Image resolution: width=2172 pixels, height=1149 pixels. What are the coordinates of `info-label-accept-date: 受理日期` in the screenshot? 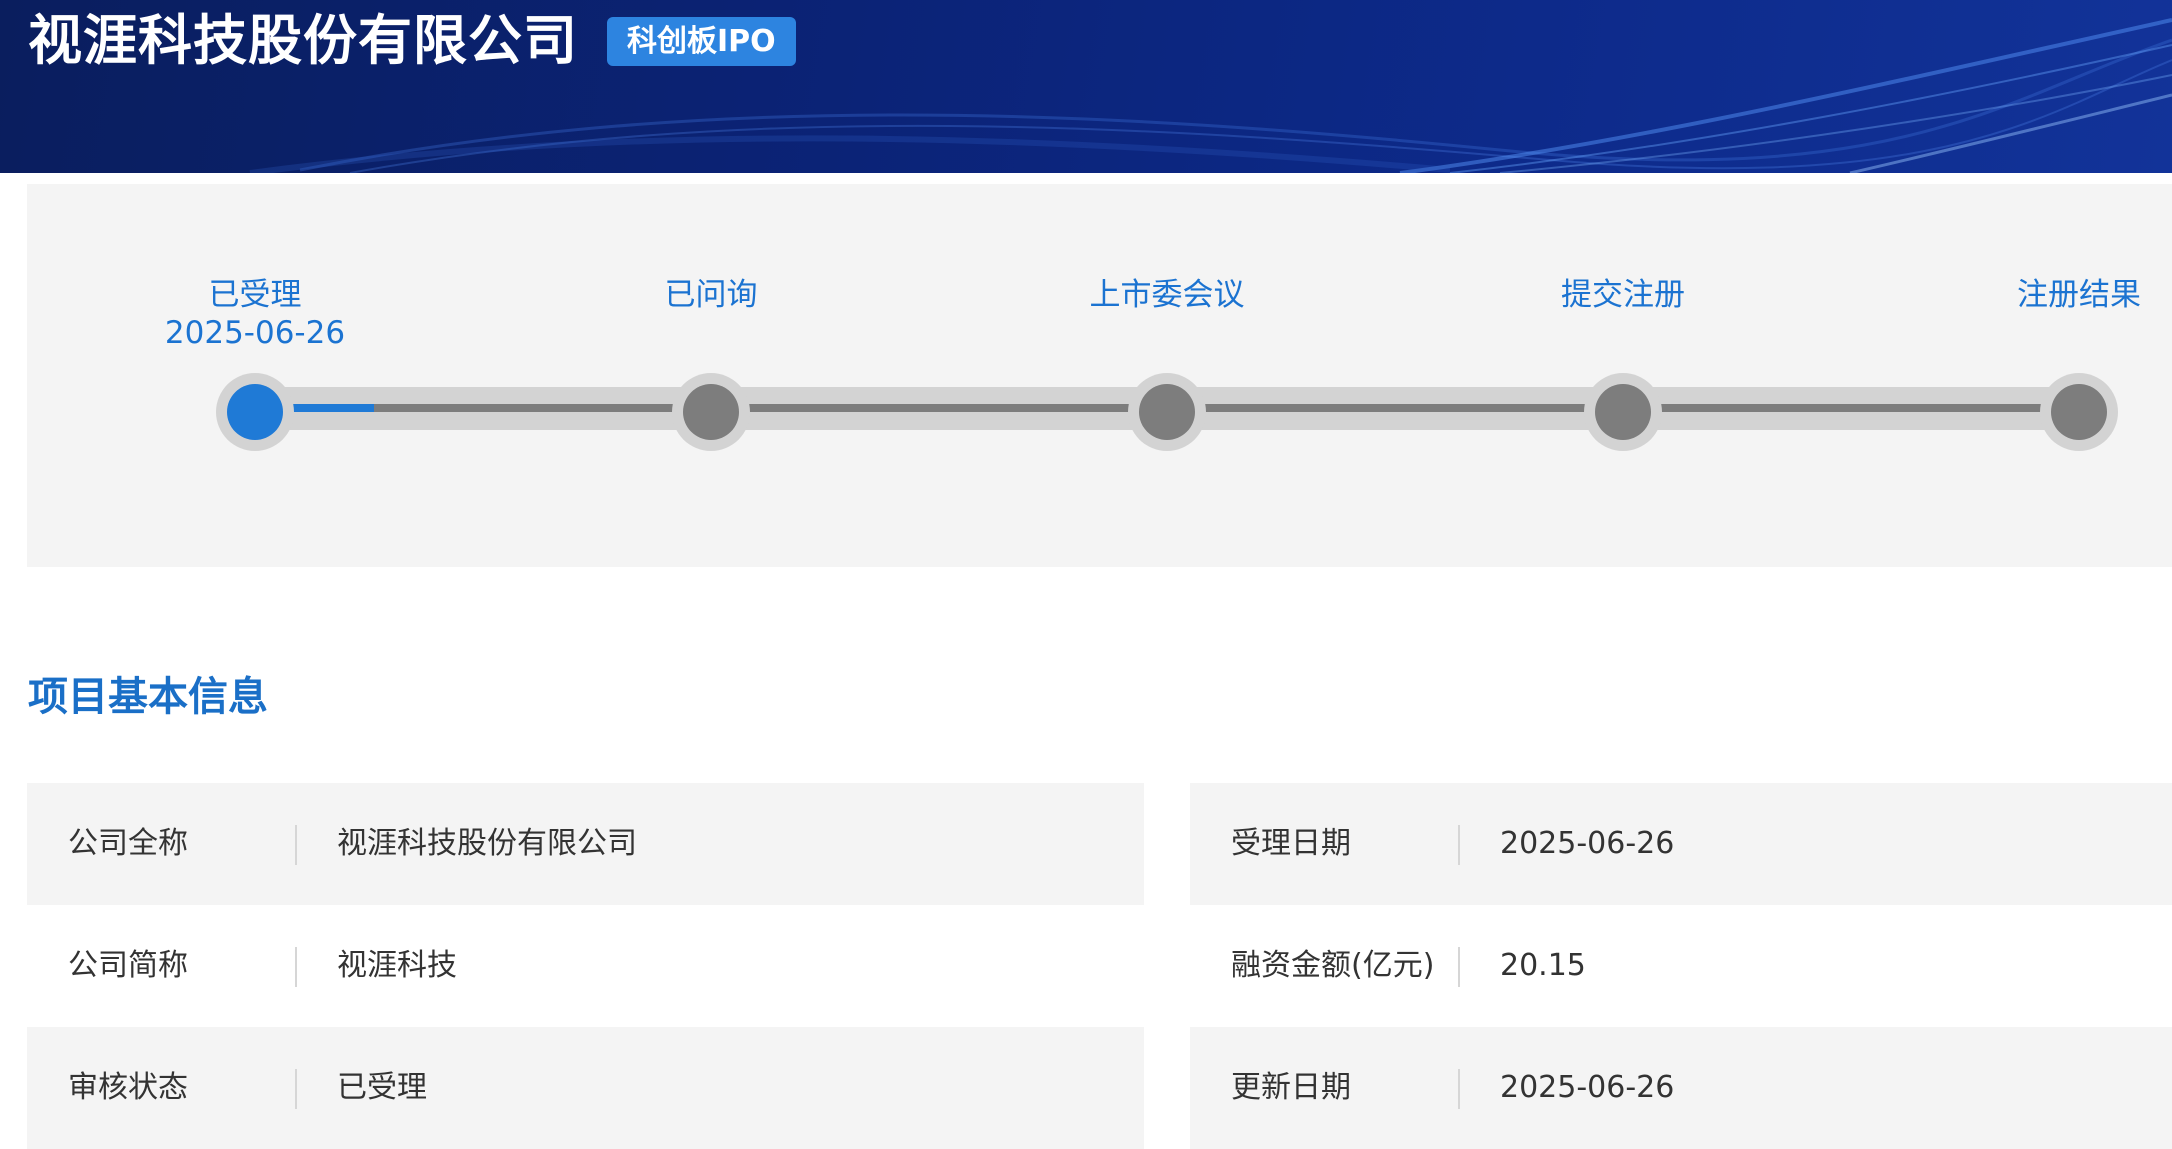 It's located at (1291, 843).